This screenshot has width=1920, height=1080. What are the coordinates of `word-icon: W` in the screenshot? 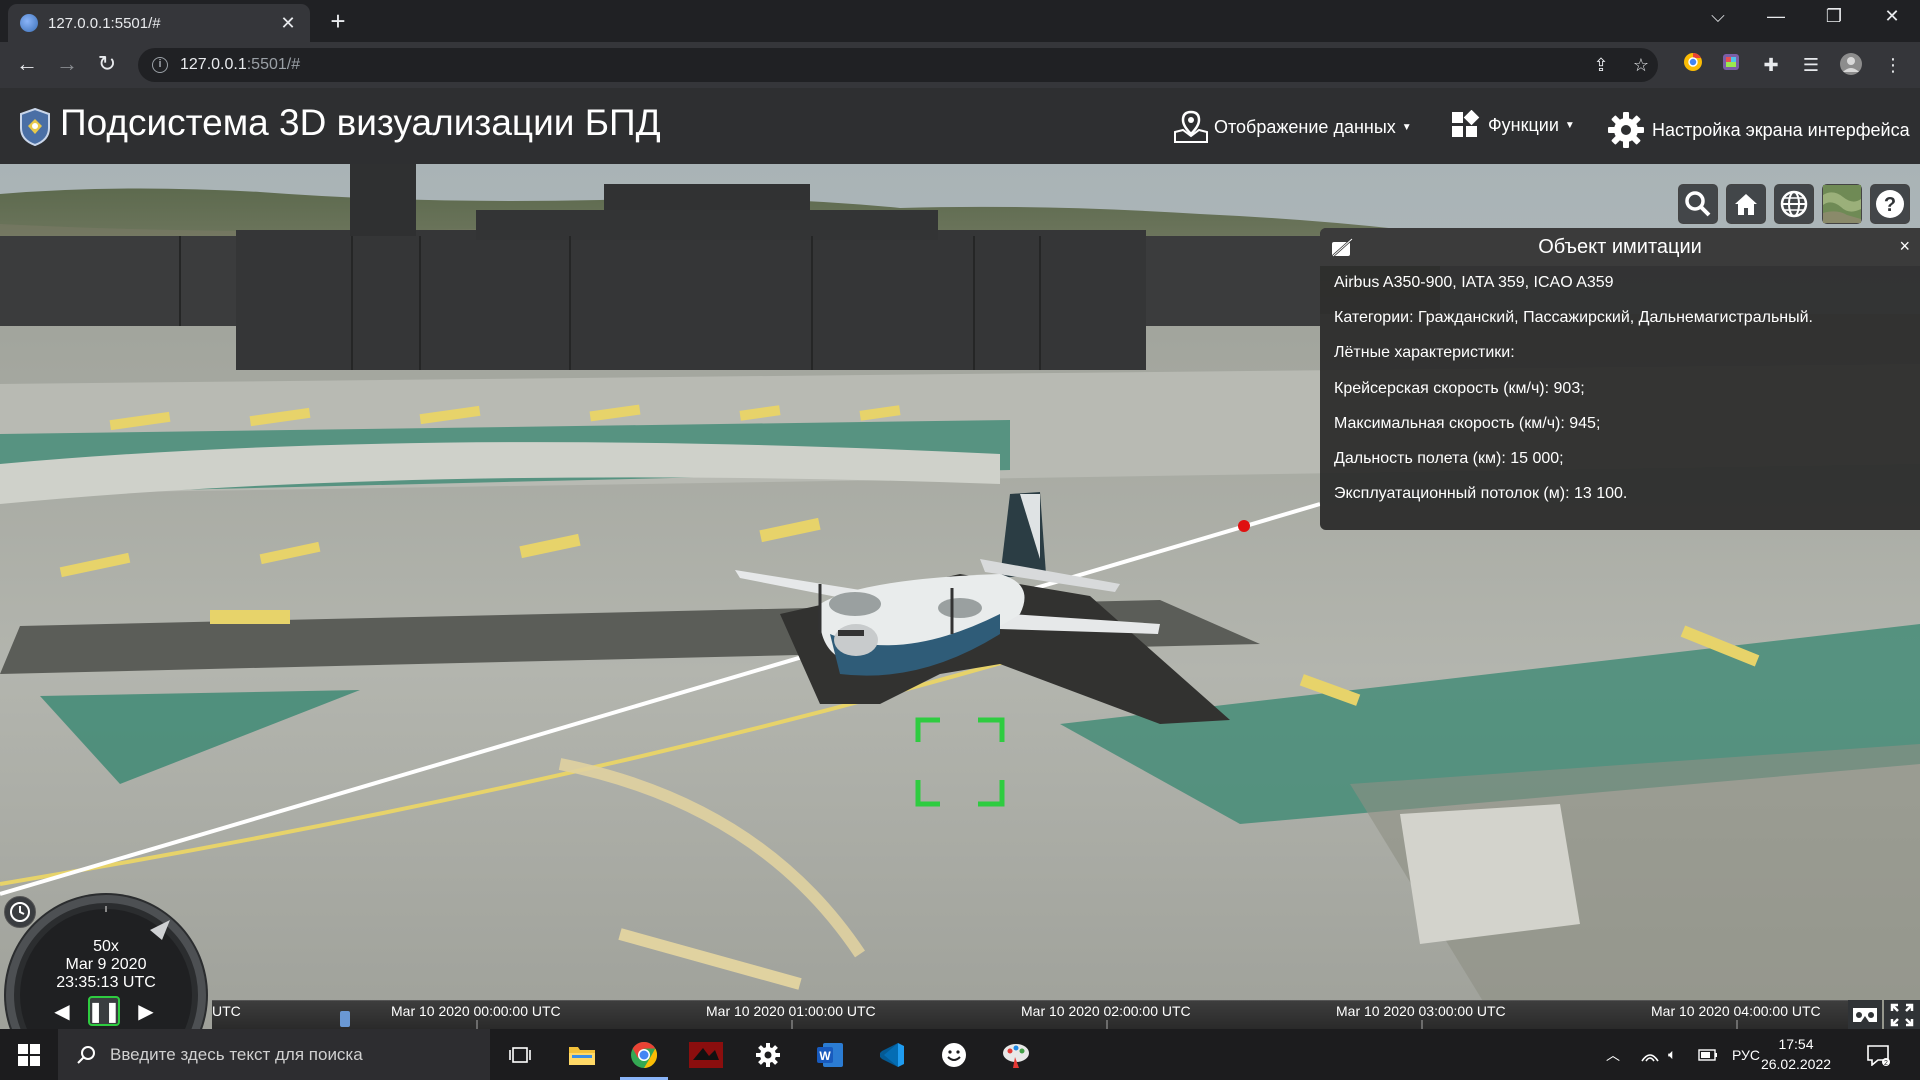 It's located at (830, 1054).